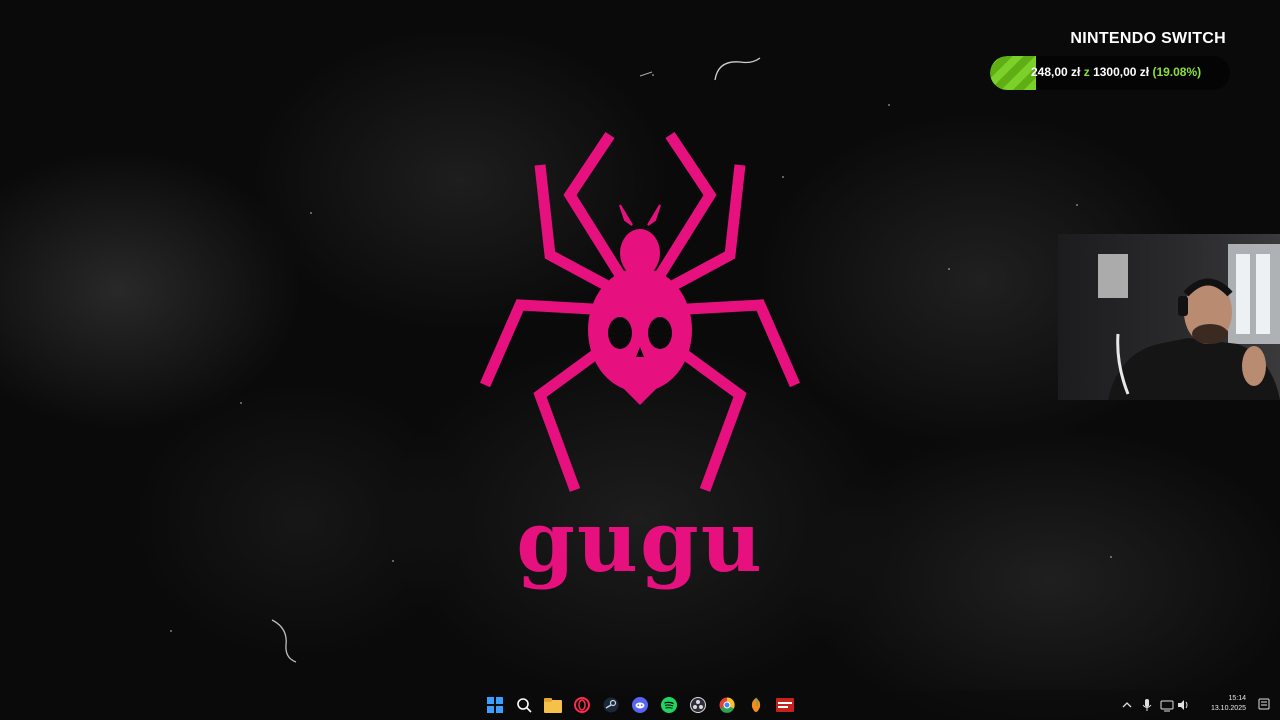  What do you see at coordinates (1121, 72) in the screenshot?
I see `goal-target-amount: 1300,00 zł` at bounding box center [1121, 72].